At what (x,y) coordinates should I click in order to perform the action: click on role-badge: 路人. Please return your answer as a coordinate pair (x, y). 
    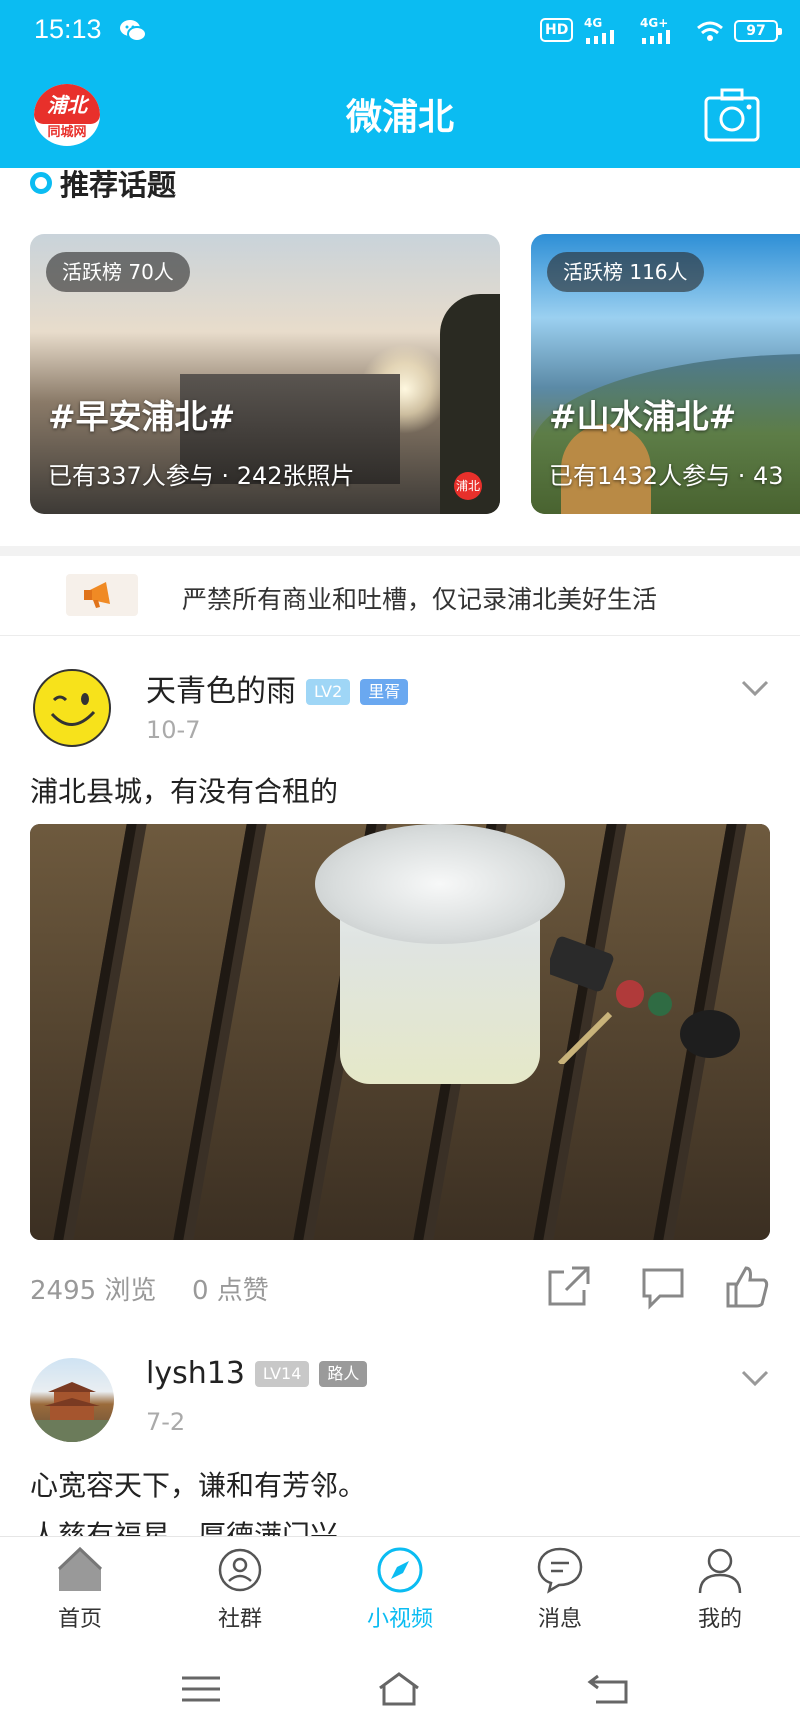
    Looking at the image, I should click on (343, 1374).